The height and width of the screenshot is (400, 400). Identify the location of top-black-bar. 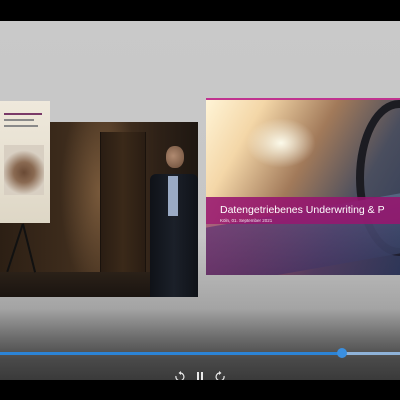
(200, 10).